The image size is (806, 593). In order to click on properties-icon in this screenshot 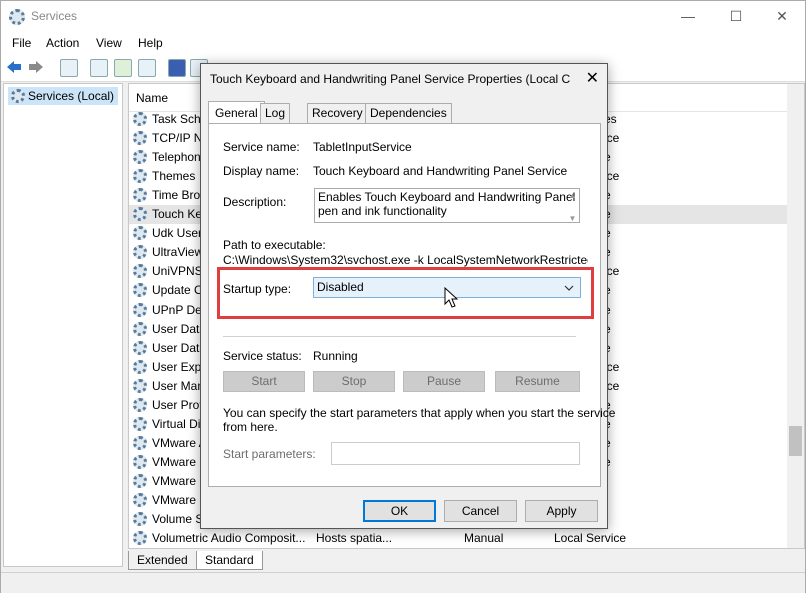, I will do `click(99, 68)`.